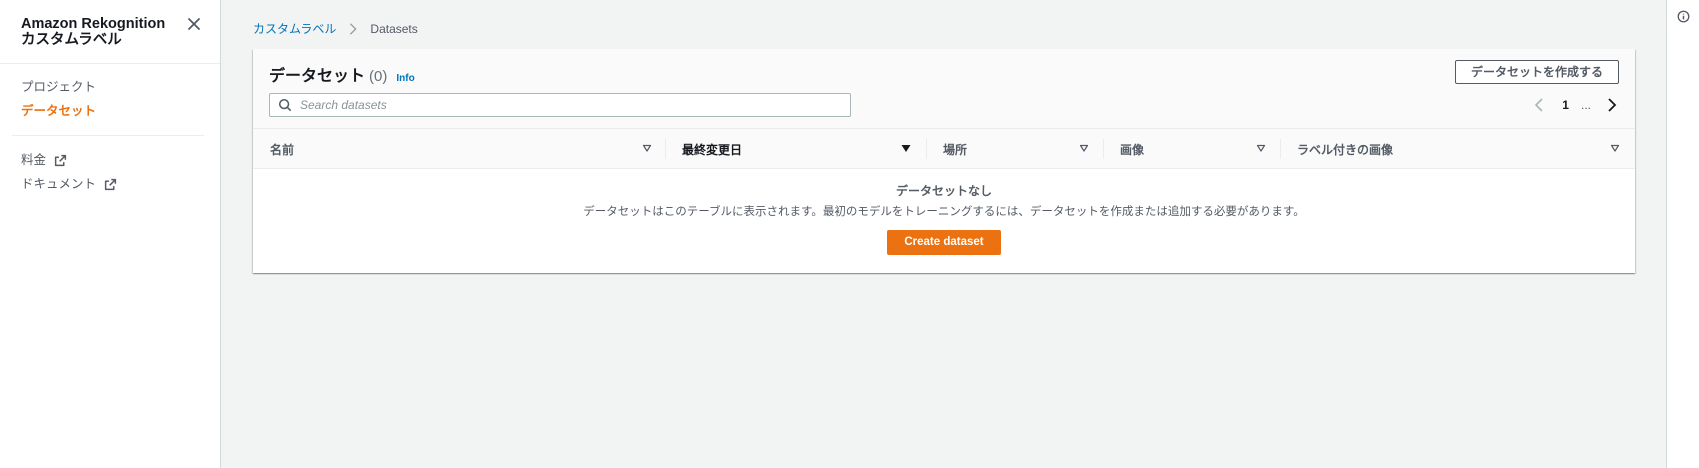 This screenshot has height=468, width=1699. I want to click on empty-state-title: データセットなし, so click(943, 191).